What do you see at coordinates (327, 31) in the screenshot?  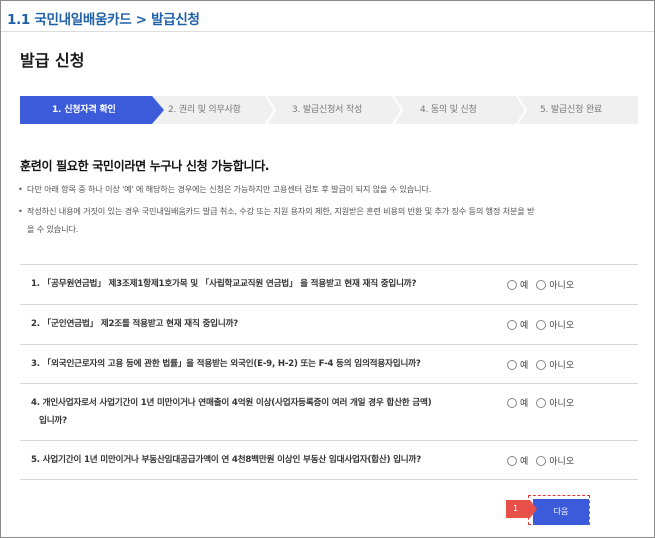 I see `divider` at bounding box center [327, 31].